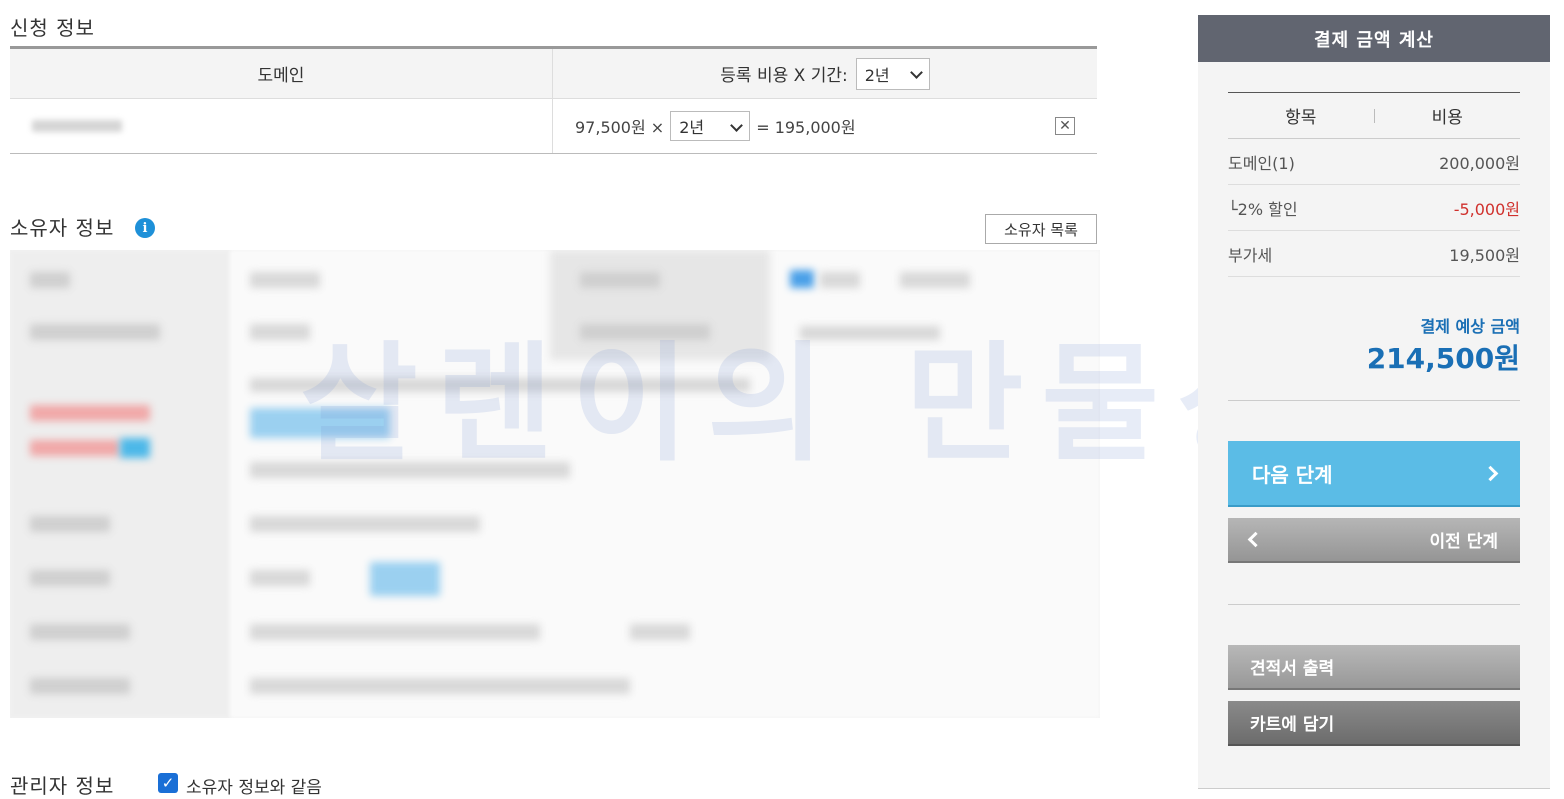 The height and width of the screenshot is (799, 1564). Describe the element at coordinates (281, 126) in the screenshot. I see `domain-cell` at that location.